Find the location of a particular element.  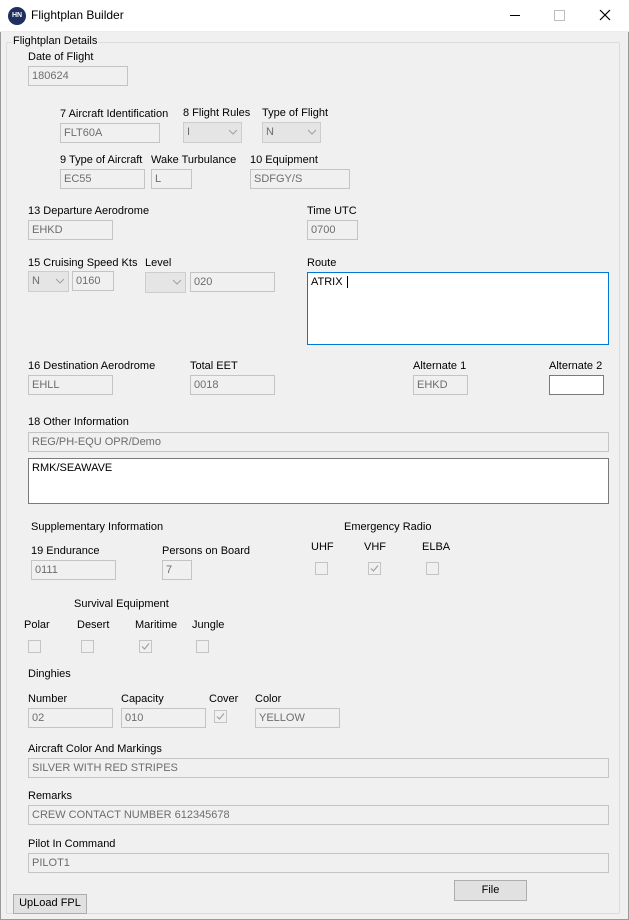

details-group-label: Flightplan Details is located at coordinates (55, 41).